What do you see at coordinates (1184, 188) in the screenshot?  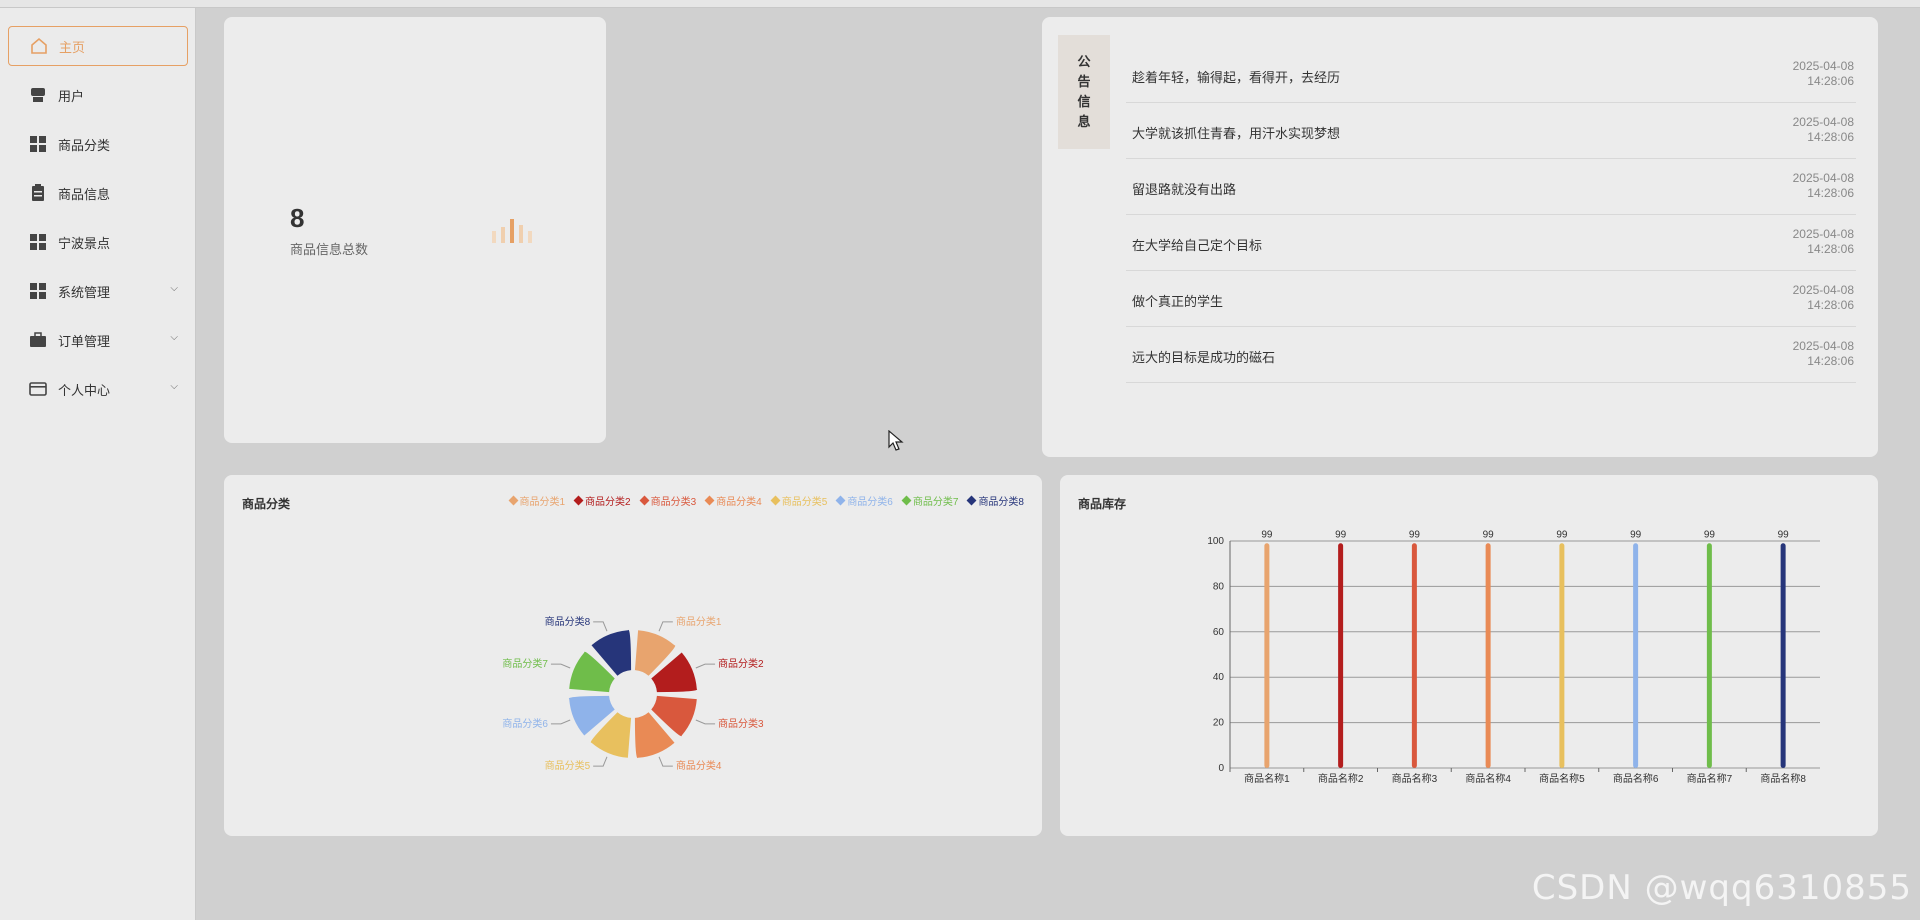 I see `notice-title: 留退路就没有出路` at bounding box center [1184, 188].